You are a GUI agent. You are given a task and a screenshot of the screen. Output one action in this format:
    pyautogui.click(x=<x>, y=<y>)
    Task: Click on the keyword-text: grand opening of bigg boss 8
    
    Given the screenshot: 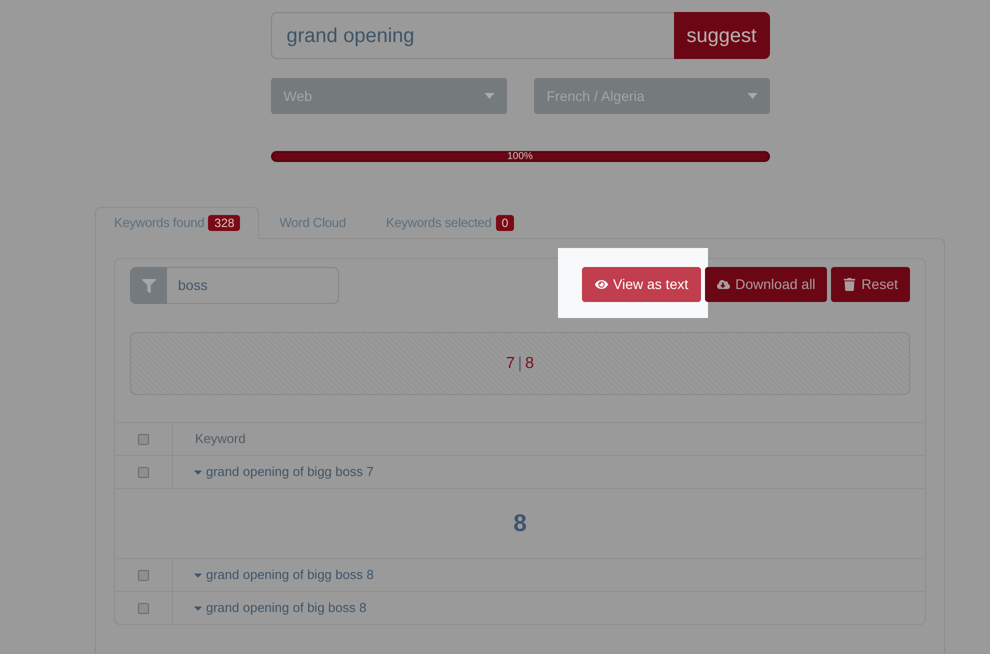 What is the action you would take?
    pyautogui.click(x=290, y=575)
    